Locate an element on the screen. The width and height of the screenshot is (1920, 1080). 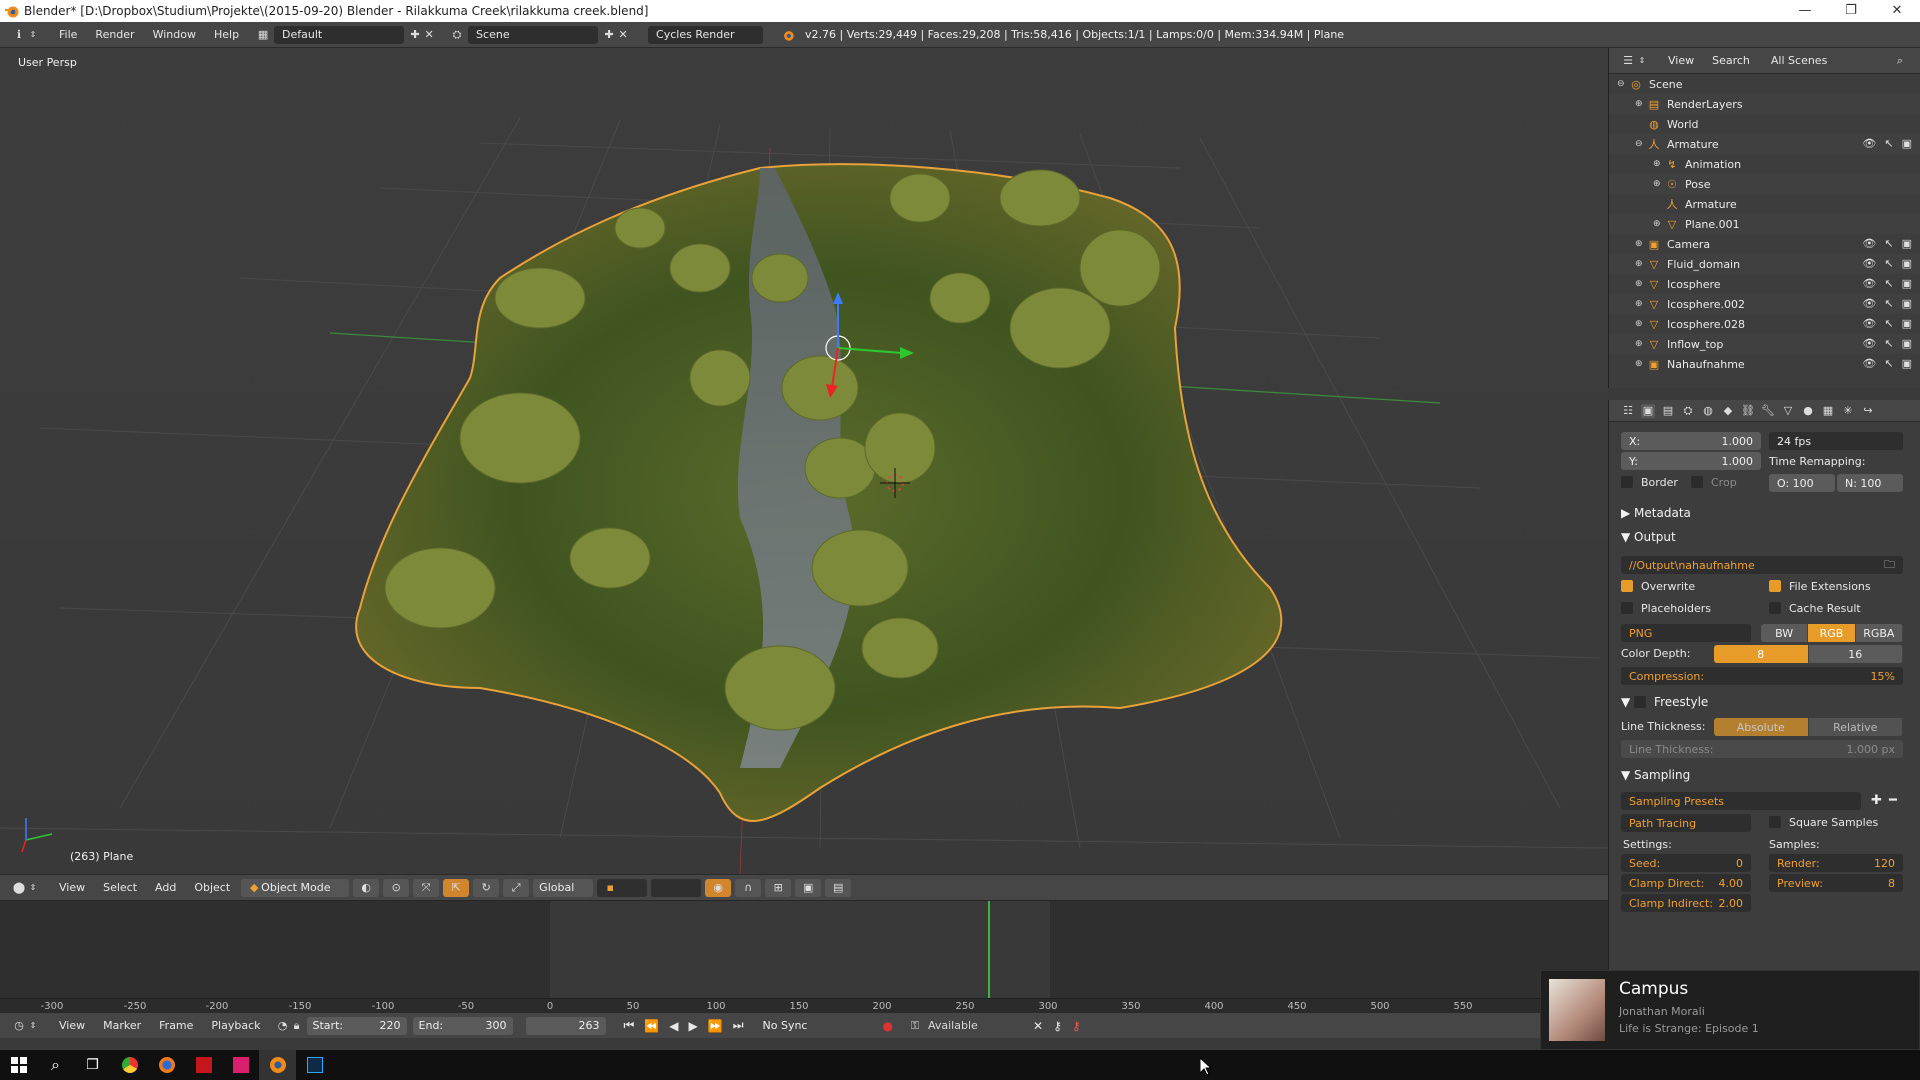
task-view-button: ❐ is located at coordinates (92, 1065).